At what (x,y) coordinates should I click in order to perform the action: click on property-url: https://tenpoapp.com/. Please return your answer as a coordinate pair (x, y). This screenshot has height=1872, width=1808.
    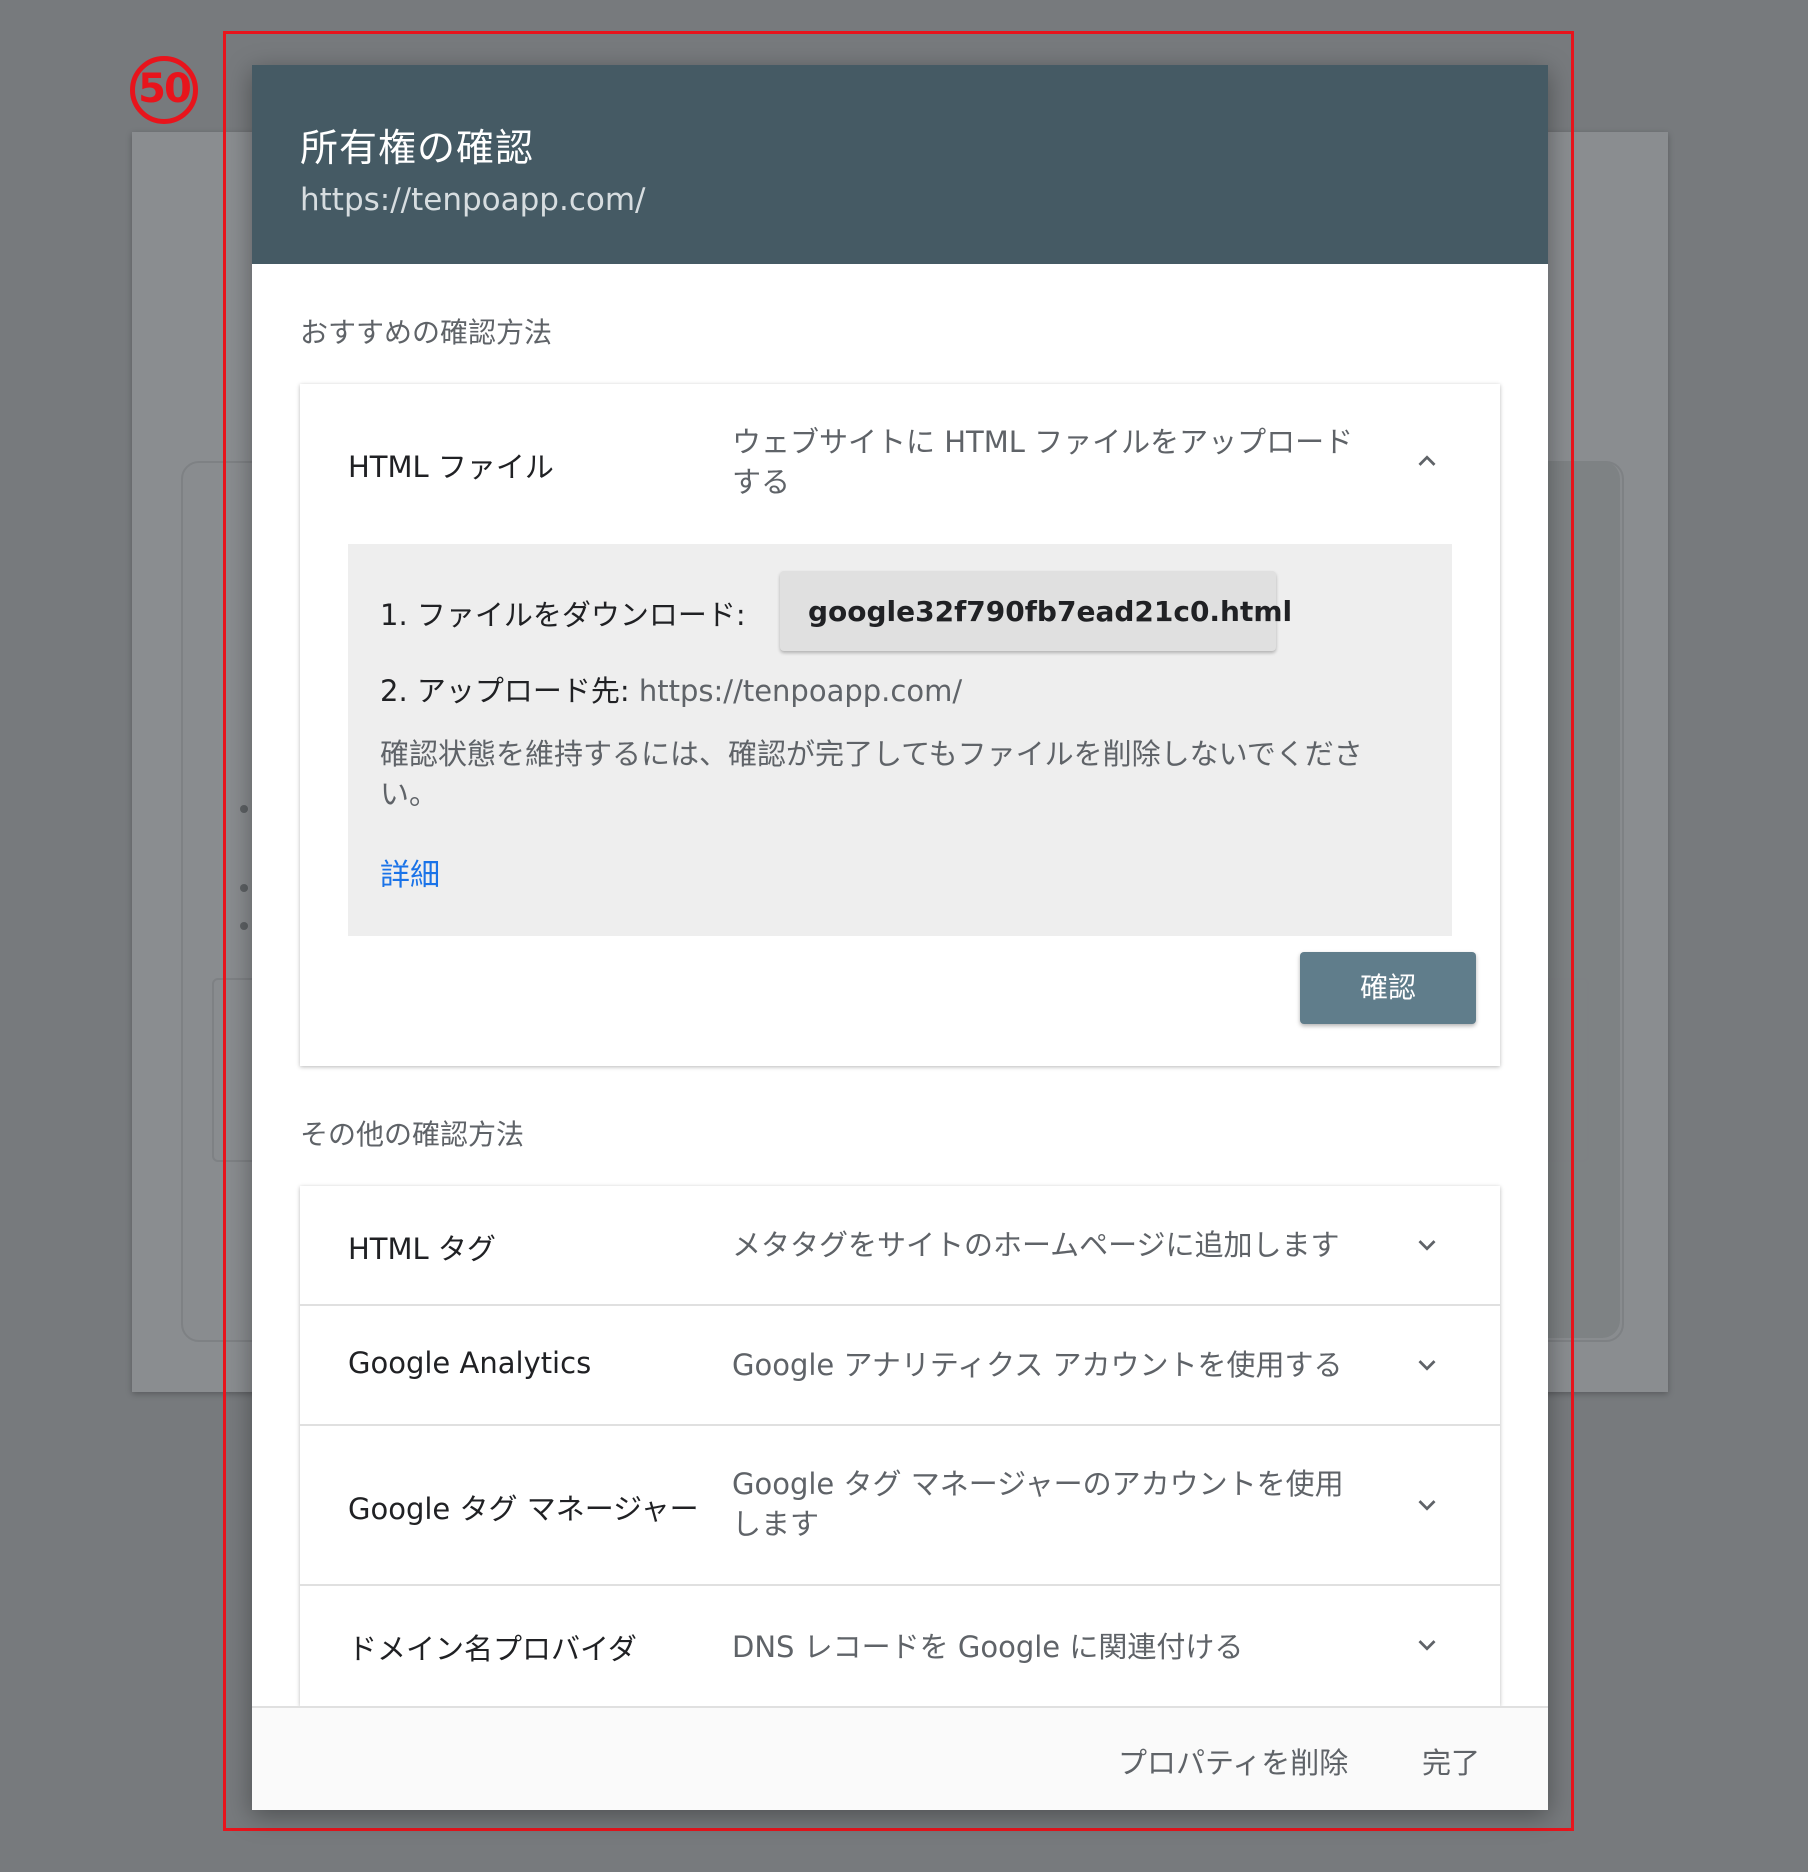
    Looking at the image, I should click on (473, 200).